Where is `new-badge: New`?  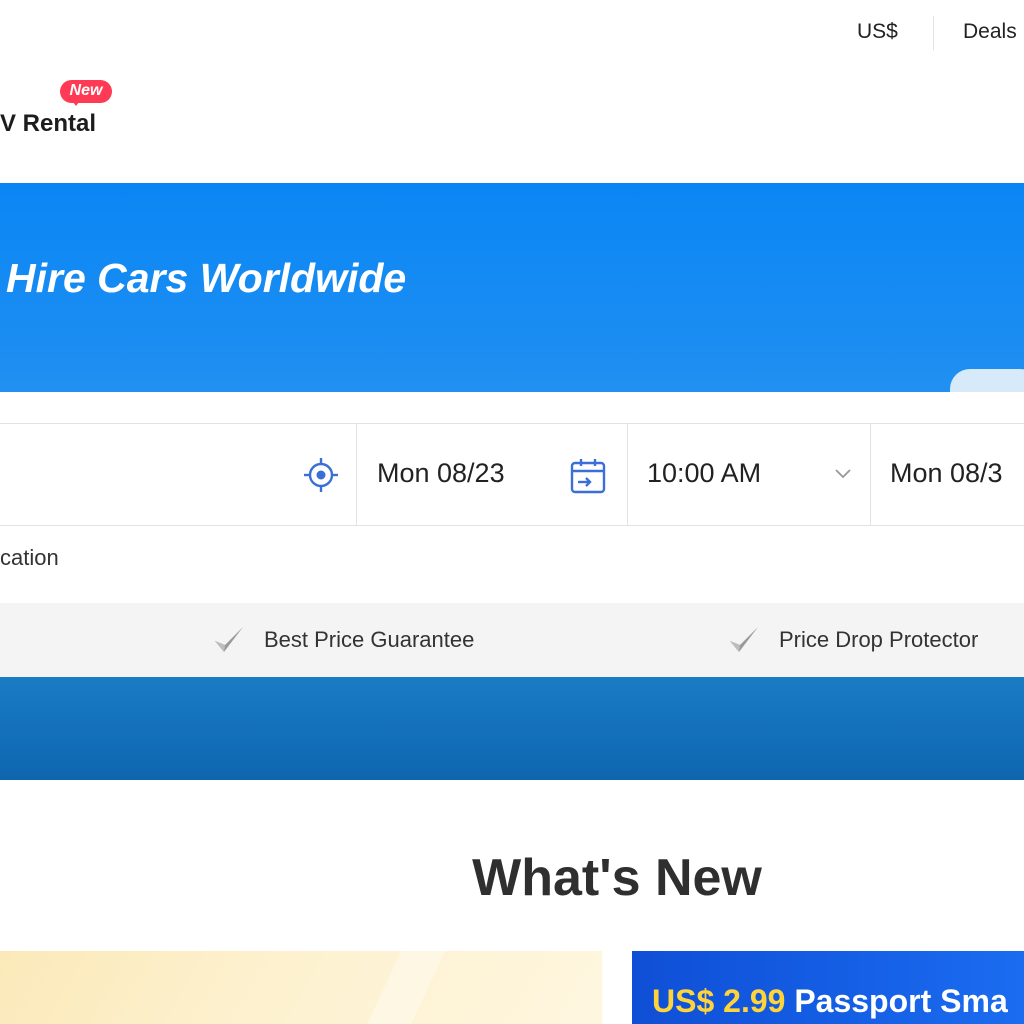 new-badge: New is located at coordinates (86, 93).